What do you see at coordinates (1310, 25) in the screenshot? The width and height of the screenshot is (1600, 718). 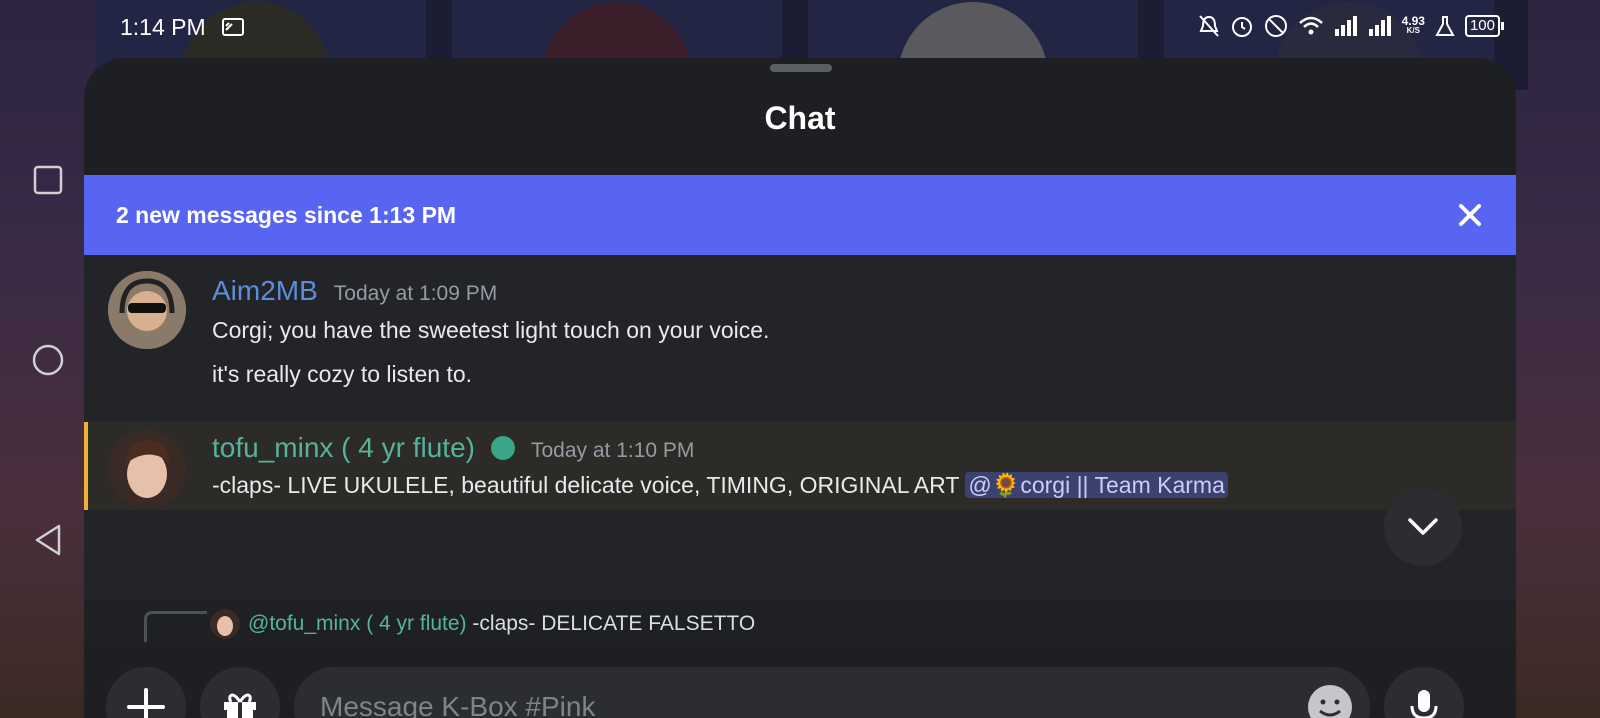 I see `wifi-icon` at bounding box center [1310, 25].